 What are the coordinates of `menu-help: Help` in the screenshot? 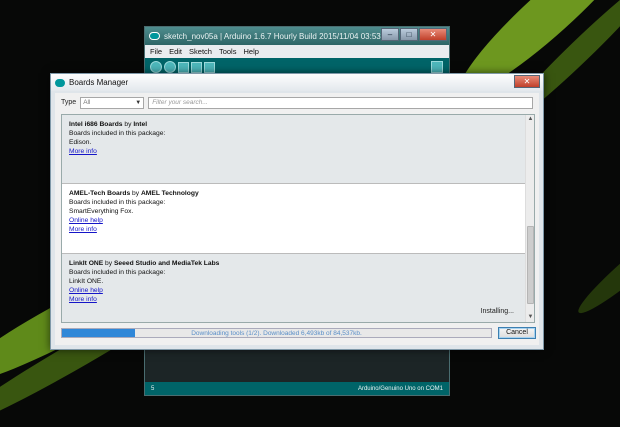 It's located at (250, 51).